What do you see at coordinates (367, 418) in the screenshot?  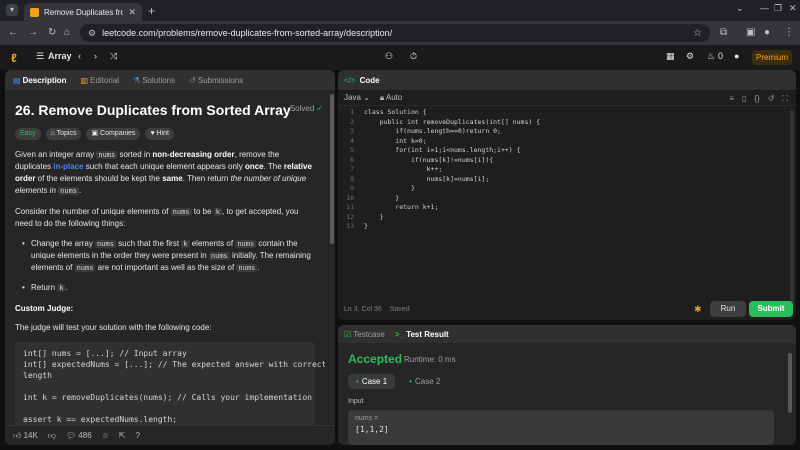 I see `input-key: nums =` at bounding box center [367, 418].